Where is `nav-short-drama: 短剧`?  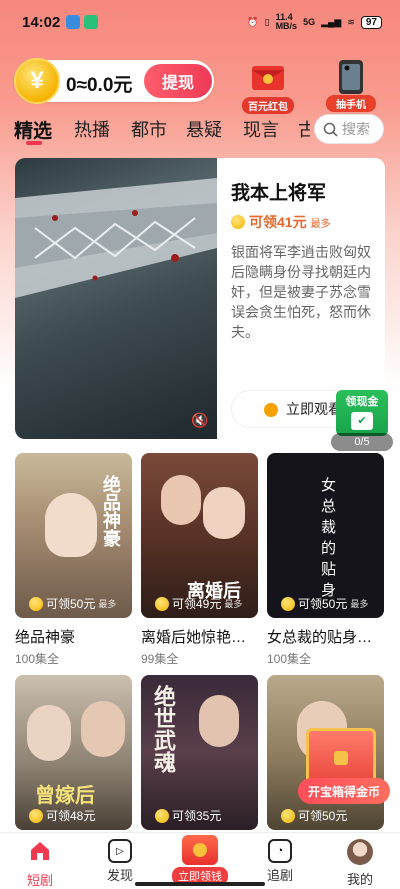 nav-short-drama: 短剧 is located at coordinates (40, 864).